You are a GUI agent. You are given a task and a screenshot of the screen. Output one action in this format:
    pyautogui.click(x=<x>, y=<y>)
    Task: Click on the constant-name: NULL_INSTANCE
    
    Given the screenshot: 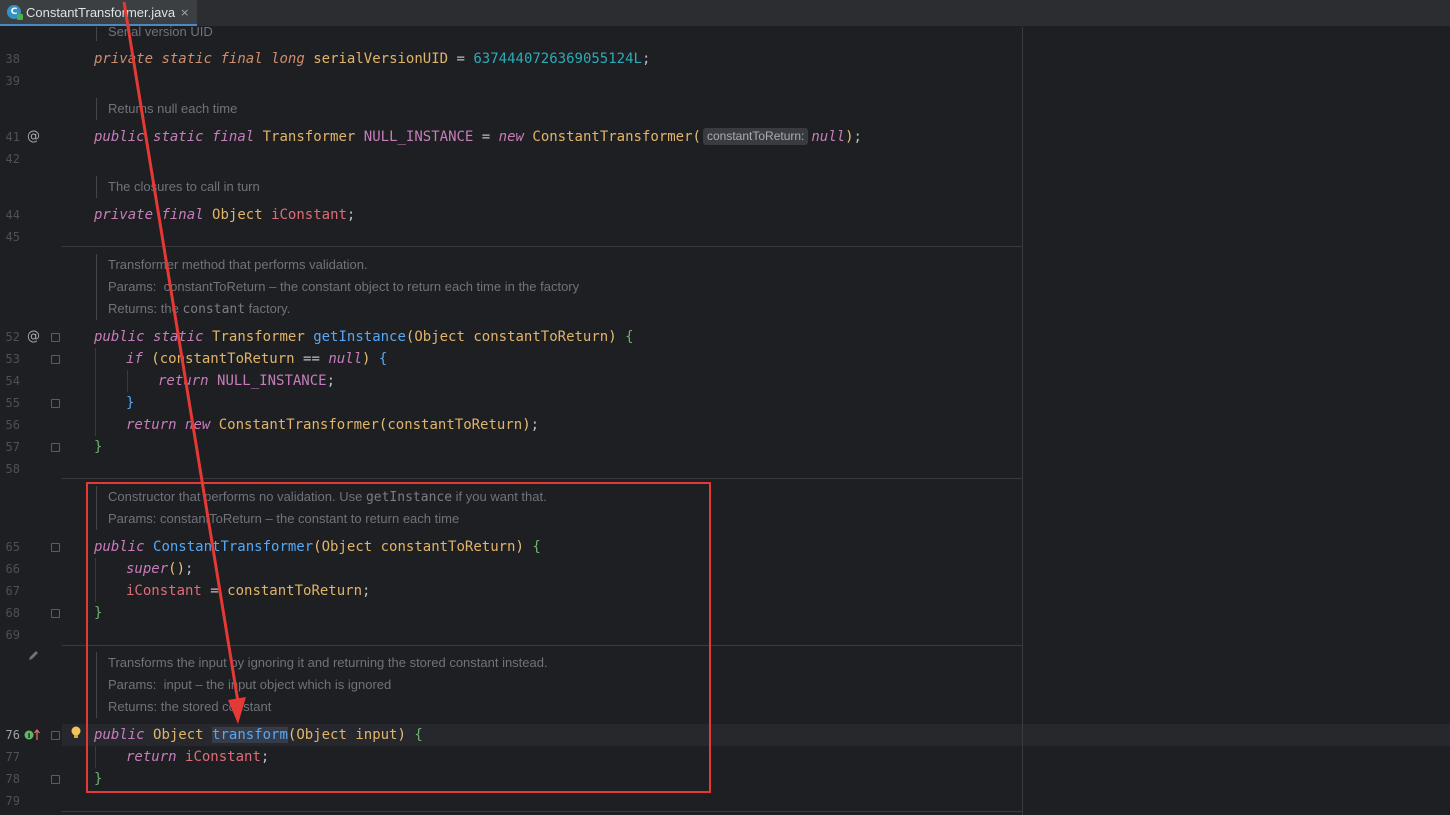 What is the action you would take?
    pyautogui.click(x=272, y=381)
    